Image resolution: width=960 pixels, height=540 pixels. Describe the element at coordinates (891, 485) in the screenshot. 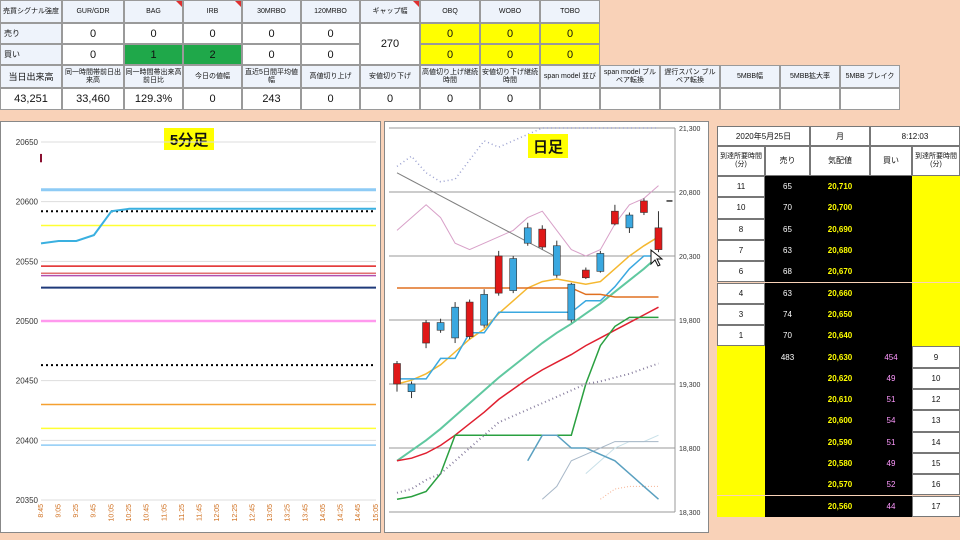

I see `bid-buy-cell: 52` at that location.